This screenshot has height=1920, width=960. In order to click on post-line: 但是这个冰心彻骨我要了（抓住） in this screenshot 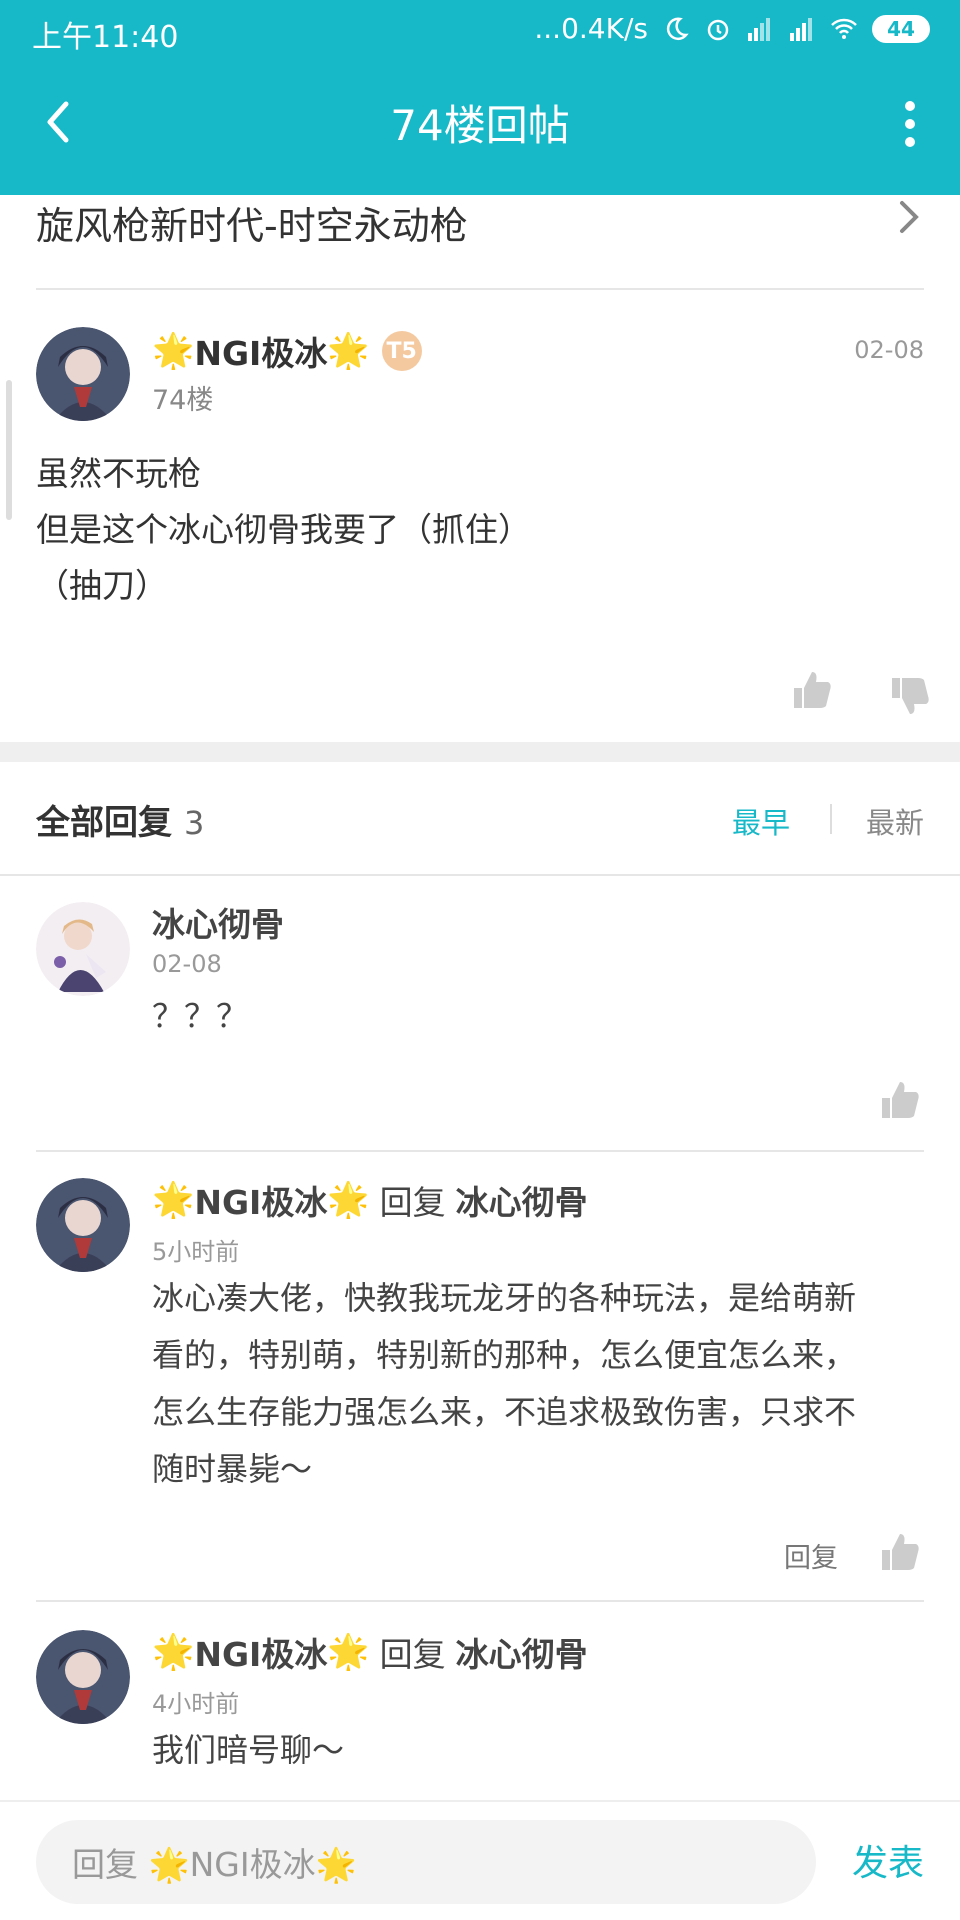, I will do `click(283, 529)`.